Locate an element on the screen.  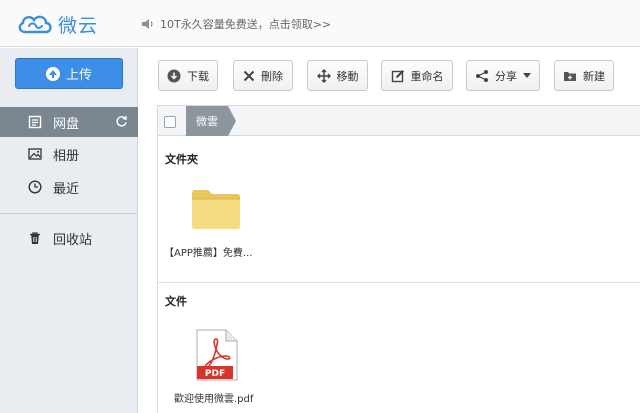
sidebar-item-label: 相册 is located at coordinates (66, 156).